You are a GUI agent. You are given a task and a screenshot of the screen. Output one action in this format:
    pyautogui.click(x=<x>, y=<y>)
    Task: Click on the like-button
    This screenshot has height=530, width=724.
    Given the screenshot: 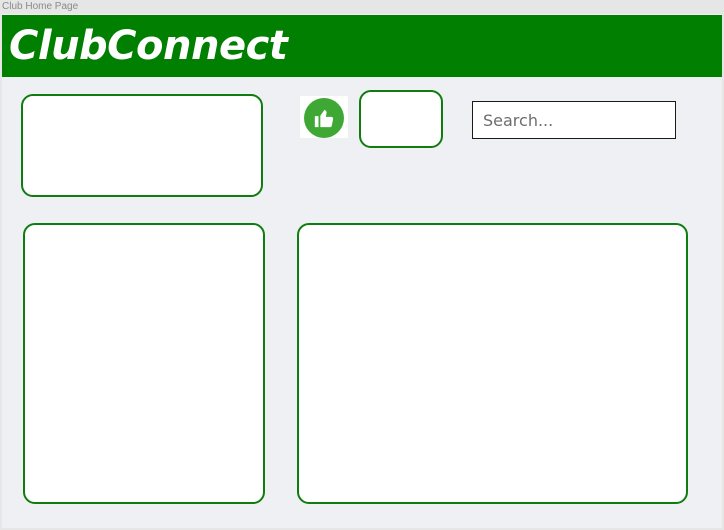 What is the action you would take?
    pyautogui.click(x=324, y=117)
    